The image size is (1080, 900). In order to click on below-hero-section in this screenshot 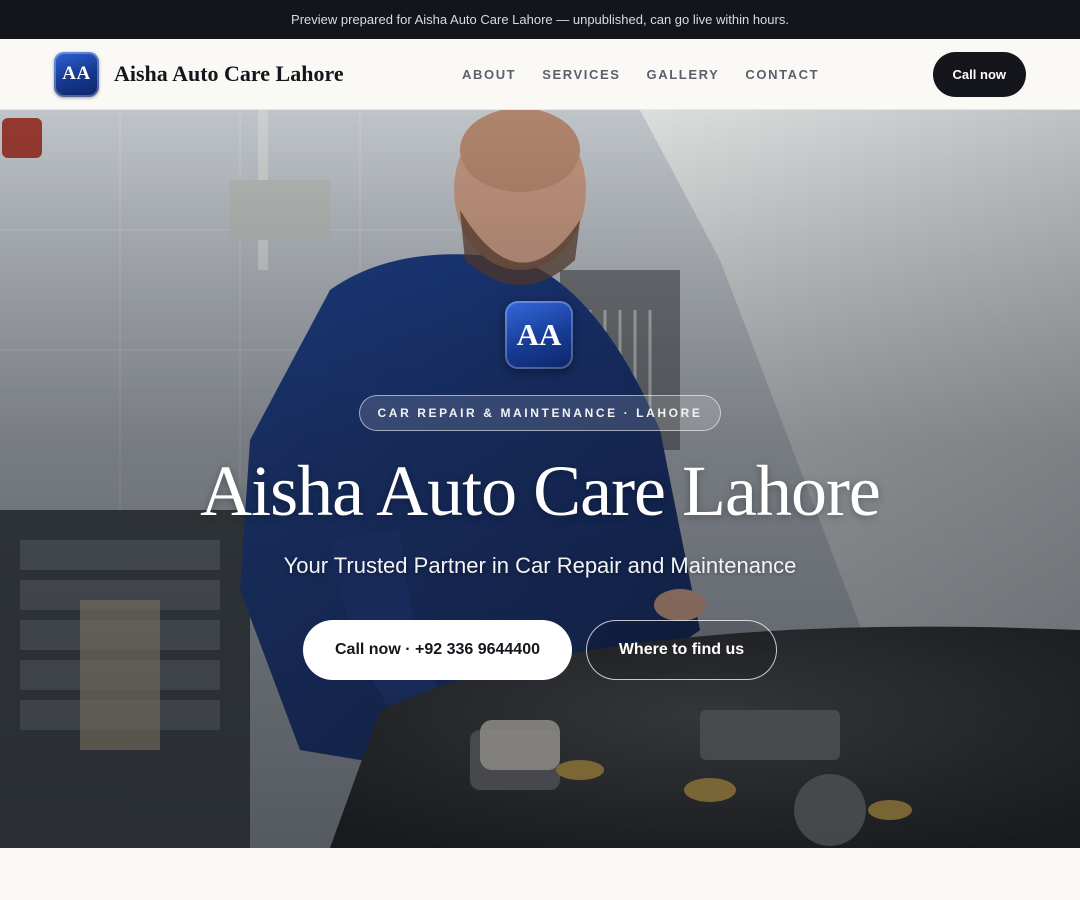, I will do `click(540, 874)`.